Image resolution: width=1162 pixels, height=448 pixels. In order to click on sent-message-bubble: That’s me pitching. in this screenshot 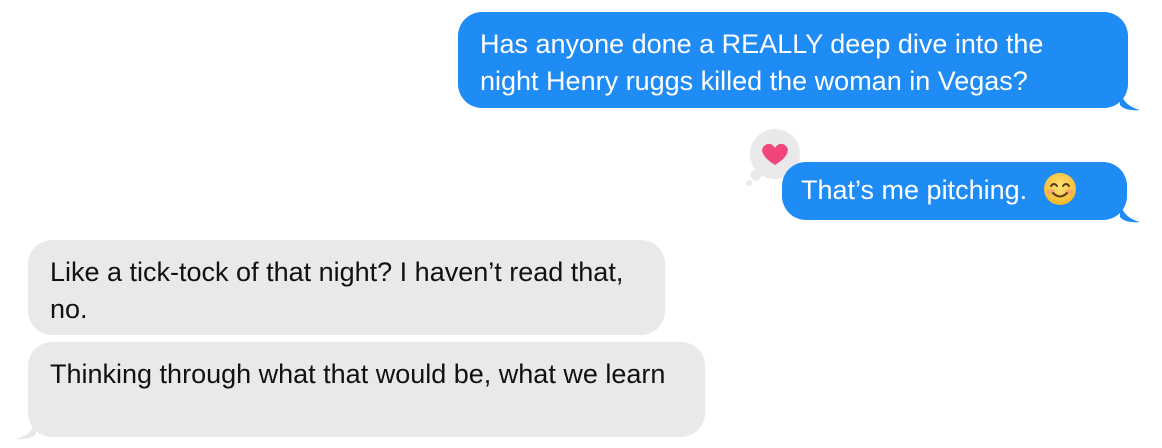, I will do `click(954, 191)`.